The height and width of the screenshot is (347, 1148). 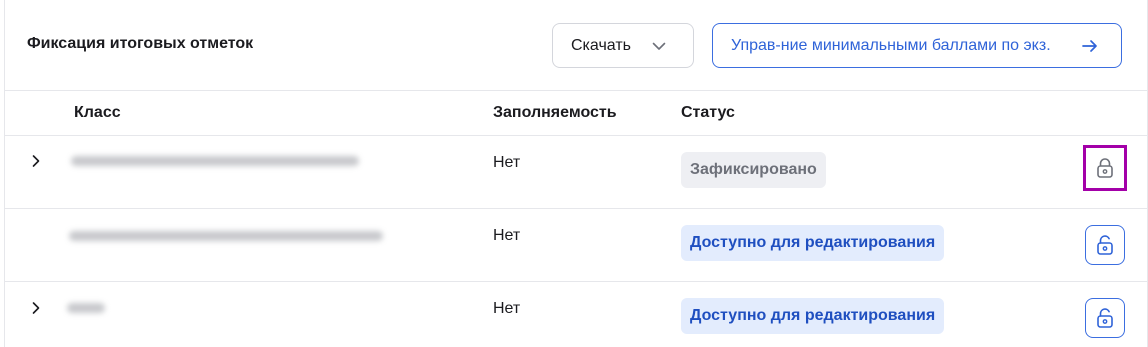 What do you see at coordinates (659, 46) in the screenshot?
I see `chevron-down-icon` at bounding box center [659, 46].